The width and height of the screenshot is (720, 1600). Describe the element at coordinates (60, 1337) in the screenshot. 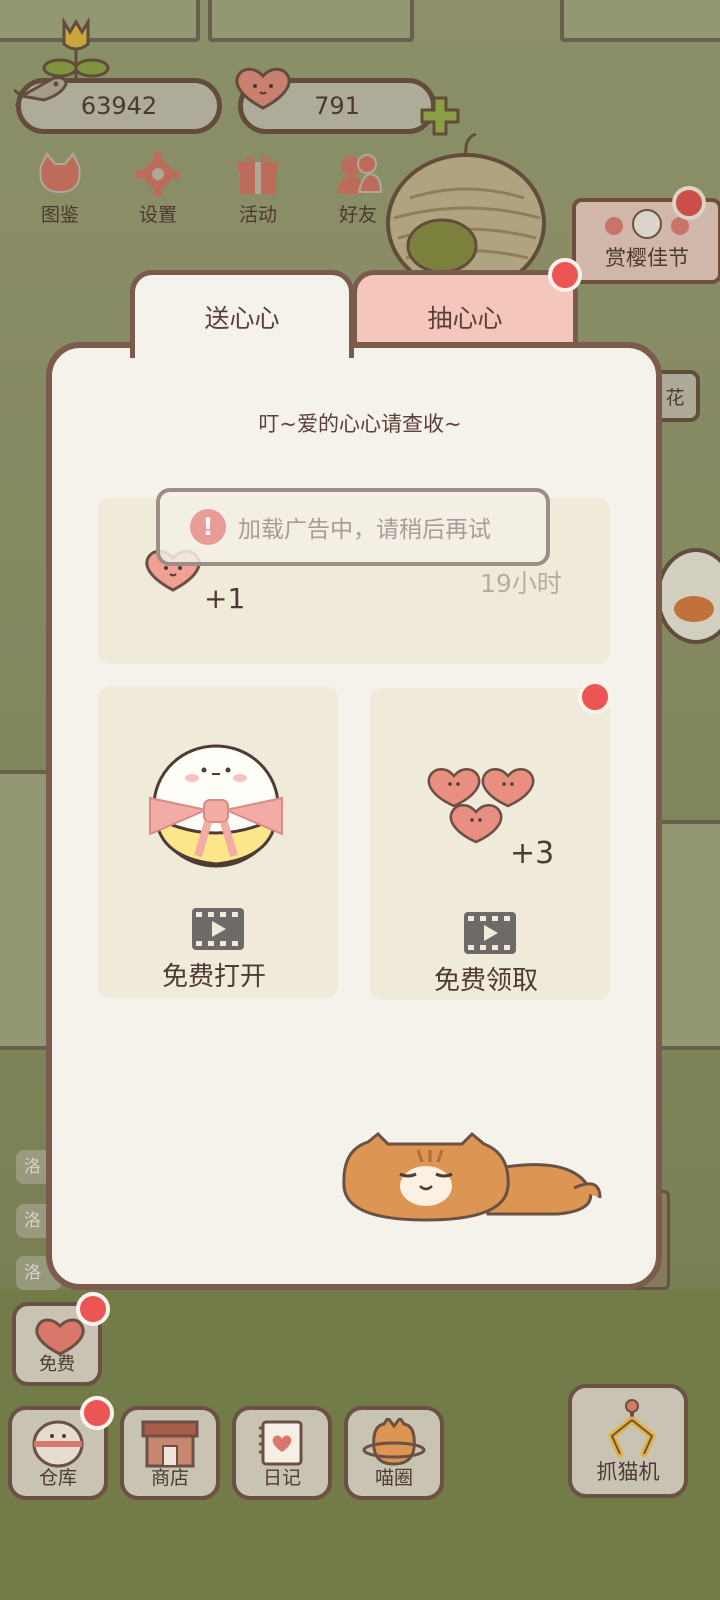

I see `heart-icon` at that location.